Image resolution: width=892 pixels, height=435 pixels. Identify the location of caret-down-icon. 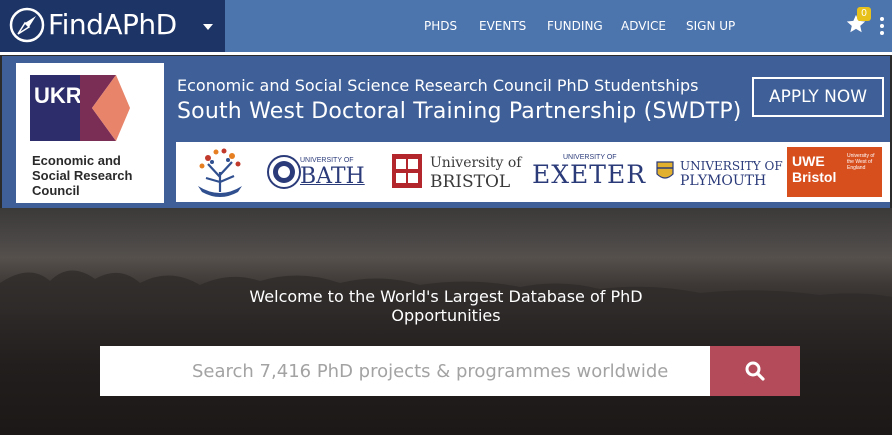
(208, 27).